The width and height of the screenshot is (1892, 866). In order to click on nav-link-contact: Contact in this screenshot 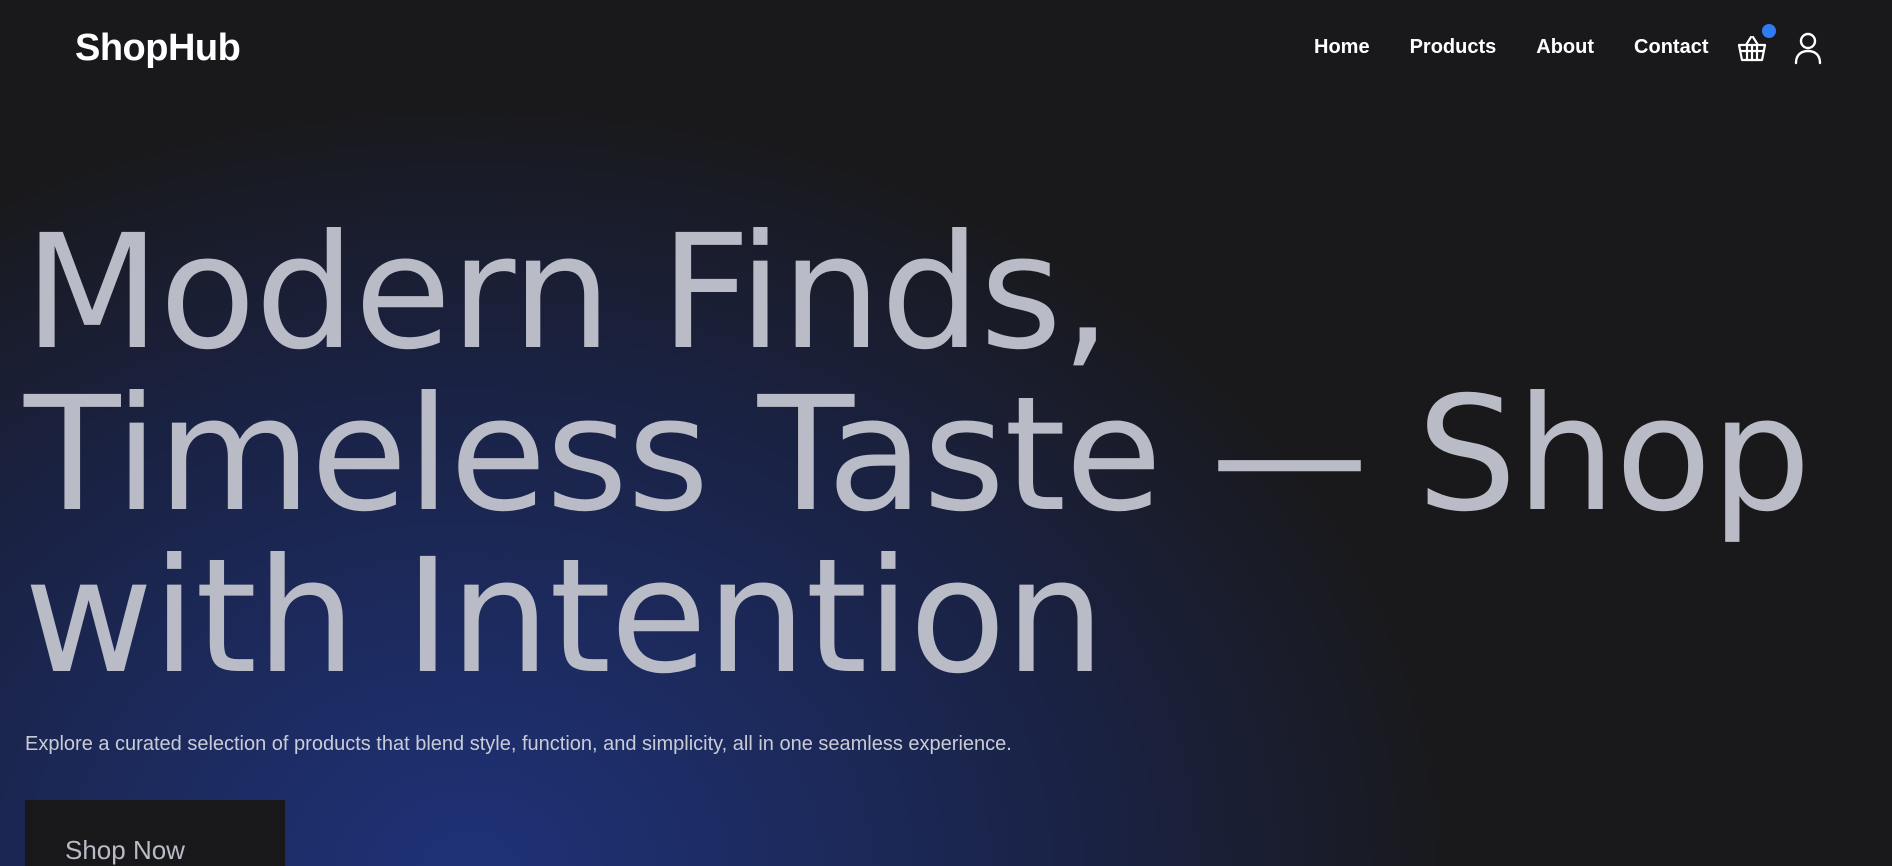, I will do `click(1671, 47)`.